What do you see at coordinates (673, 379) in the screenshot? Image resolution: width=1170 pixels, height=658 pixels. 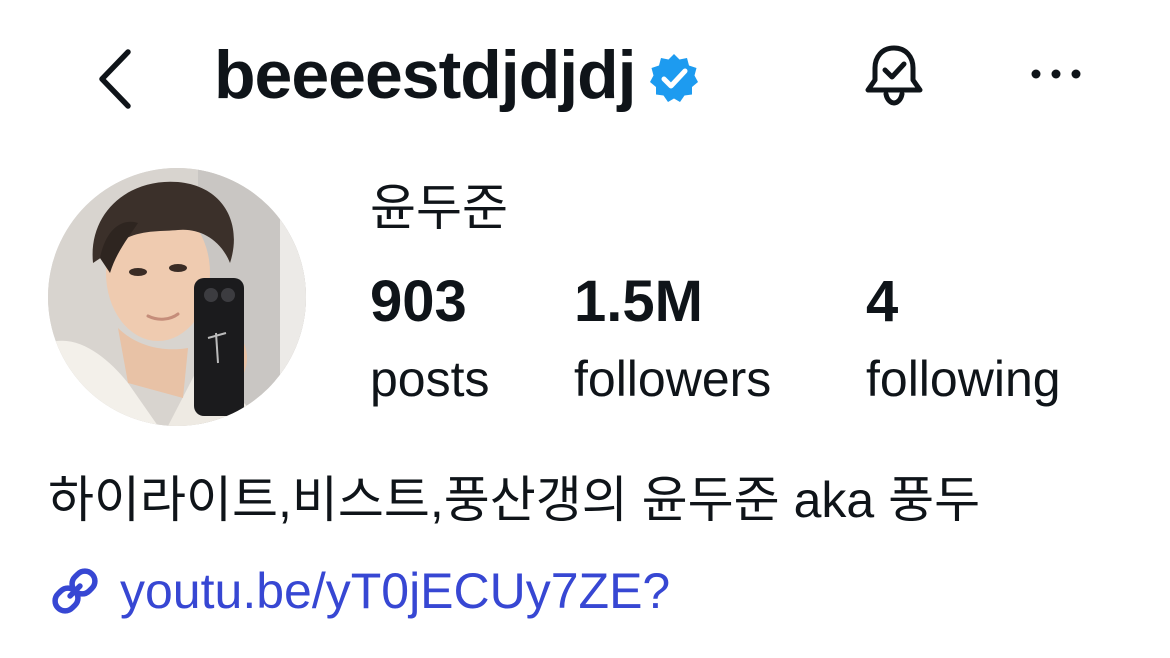 I see `followers-label: followers` at bounding box center [673, 379].